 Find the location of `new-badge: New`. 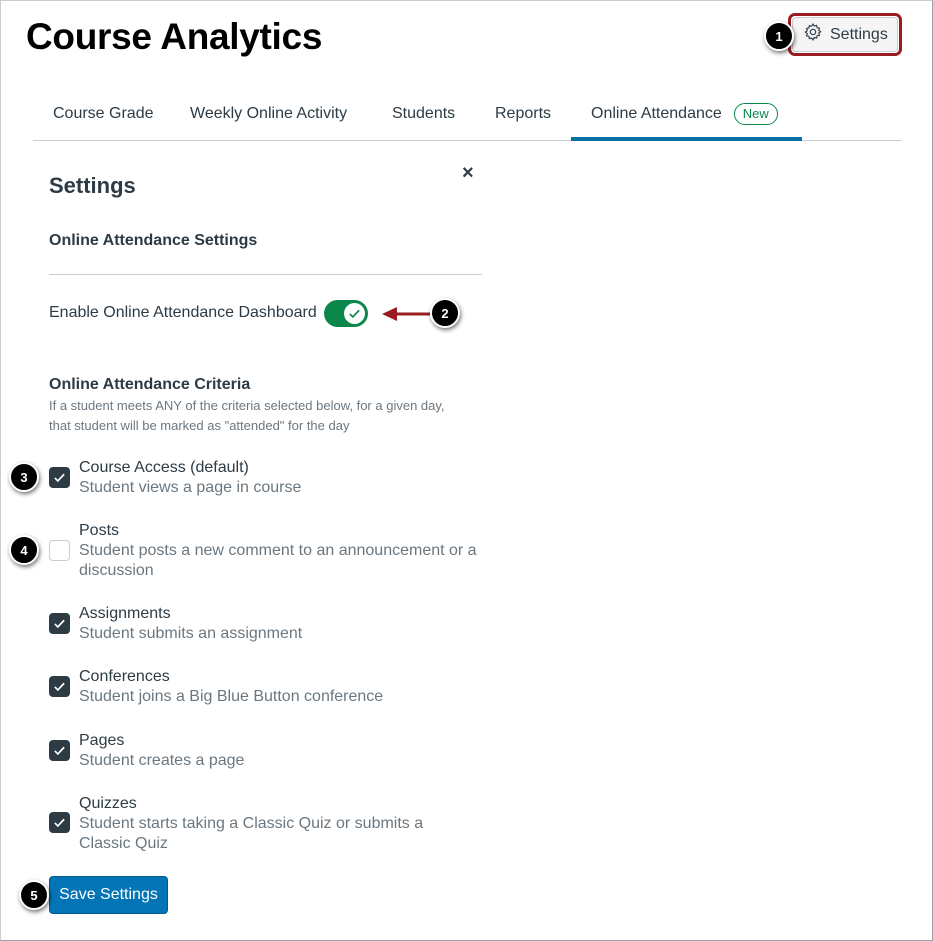

new-badge: New is located at coordinates (755, 113).